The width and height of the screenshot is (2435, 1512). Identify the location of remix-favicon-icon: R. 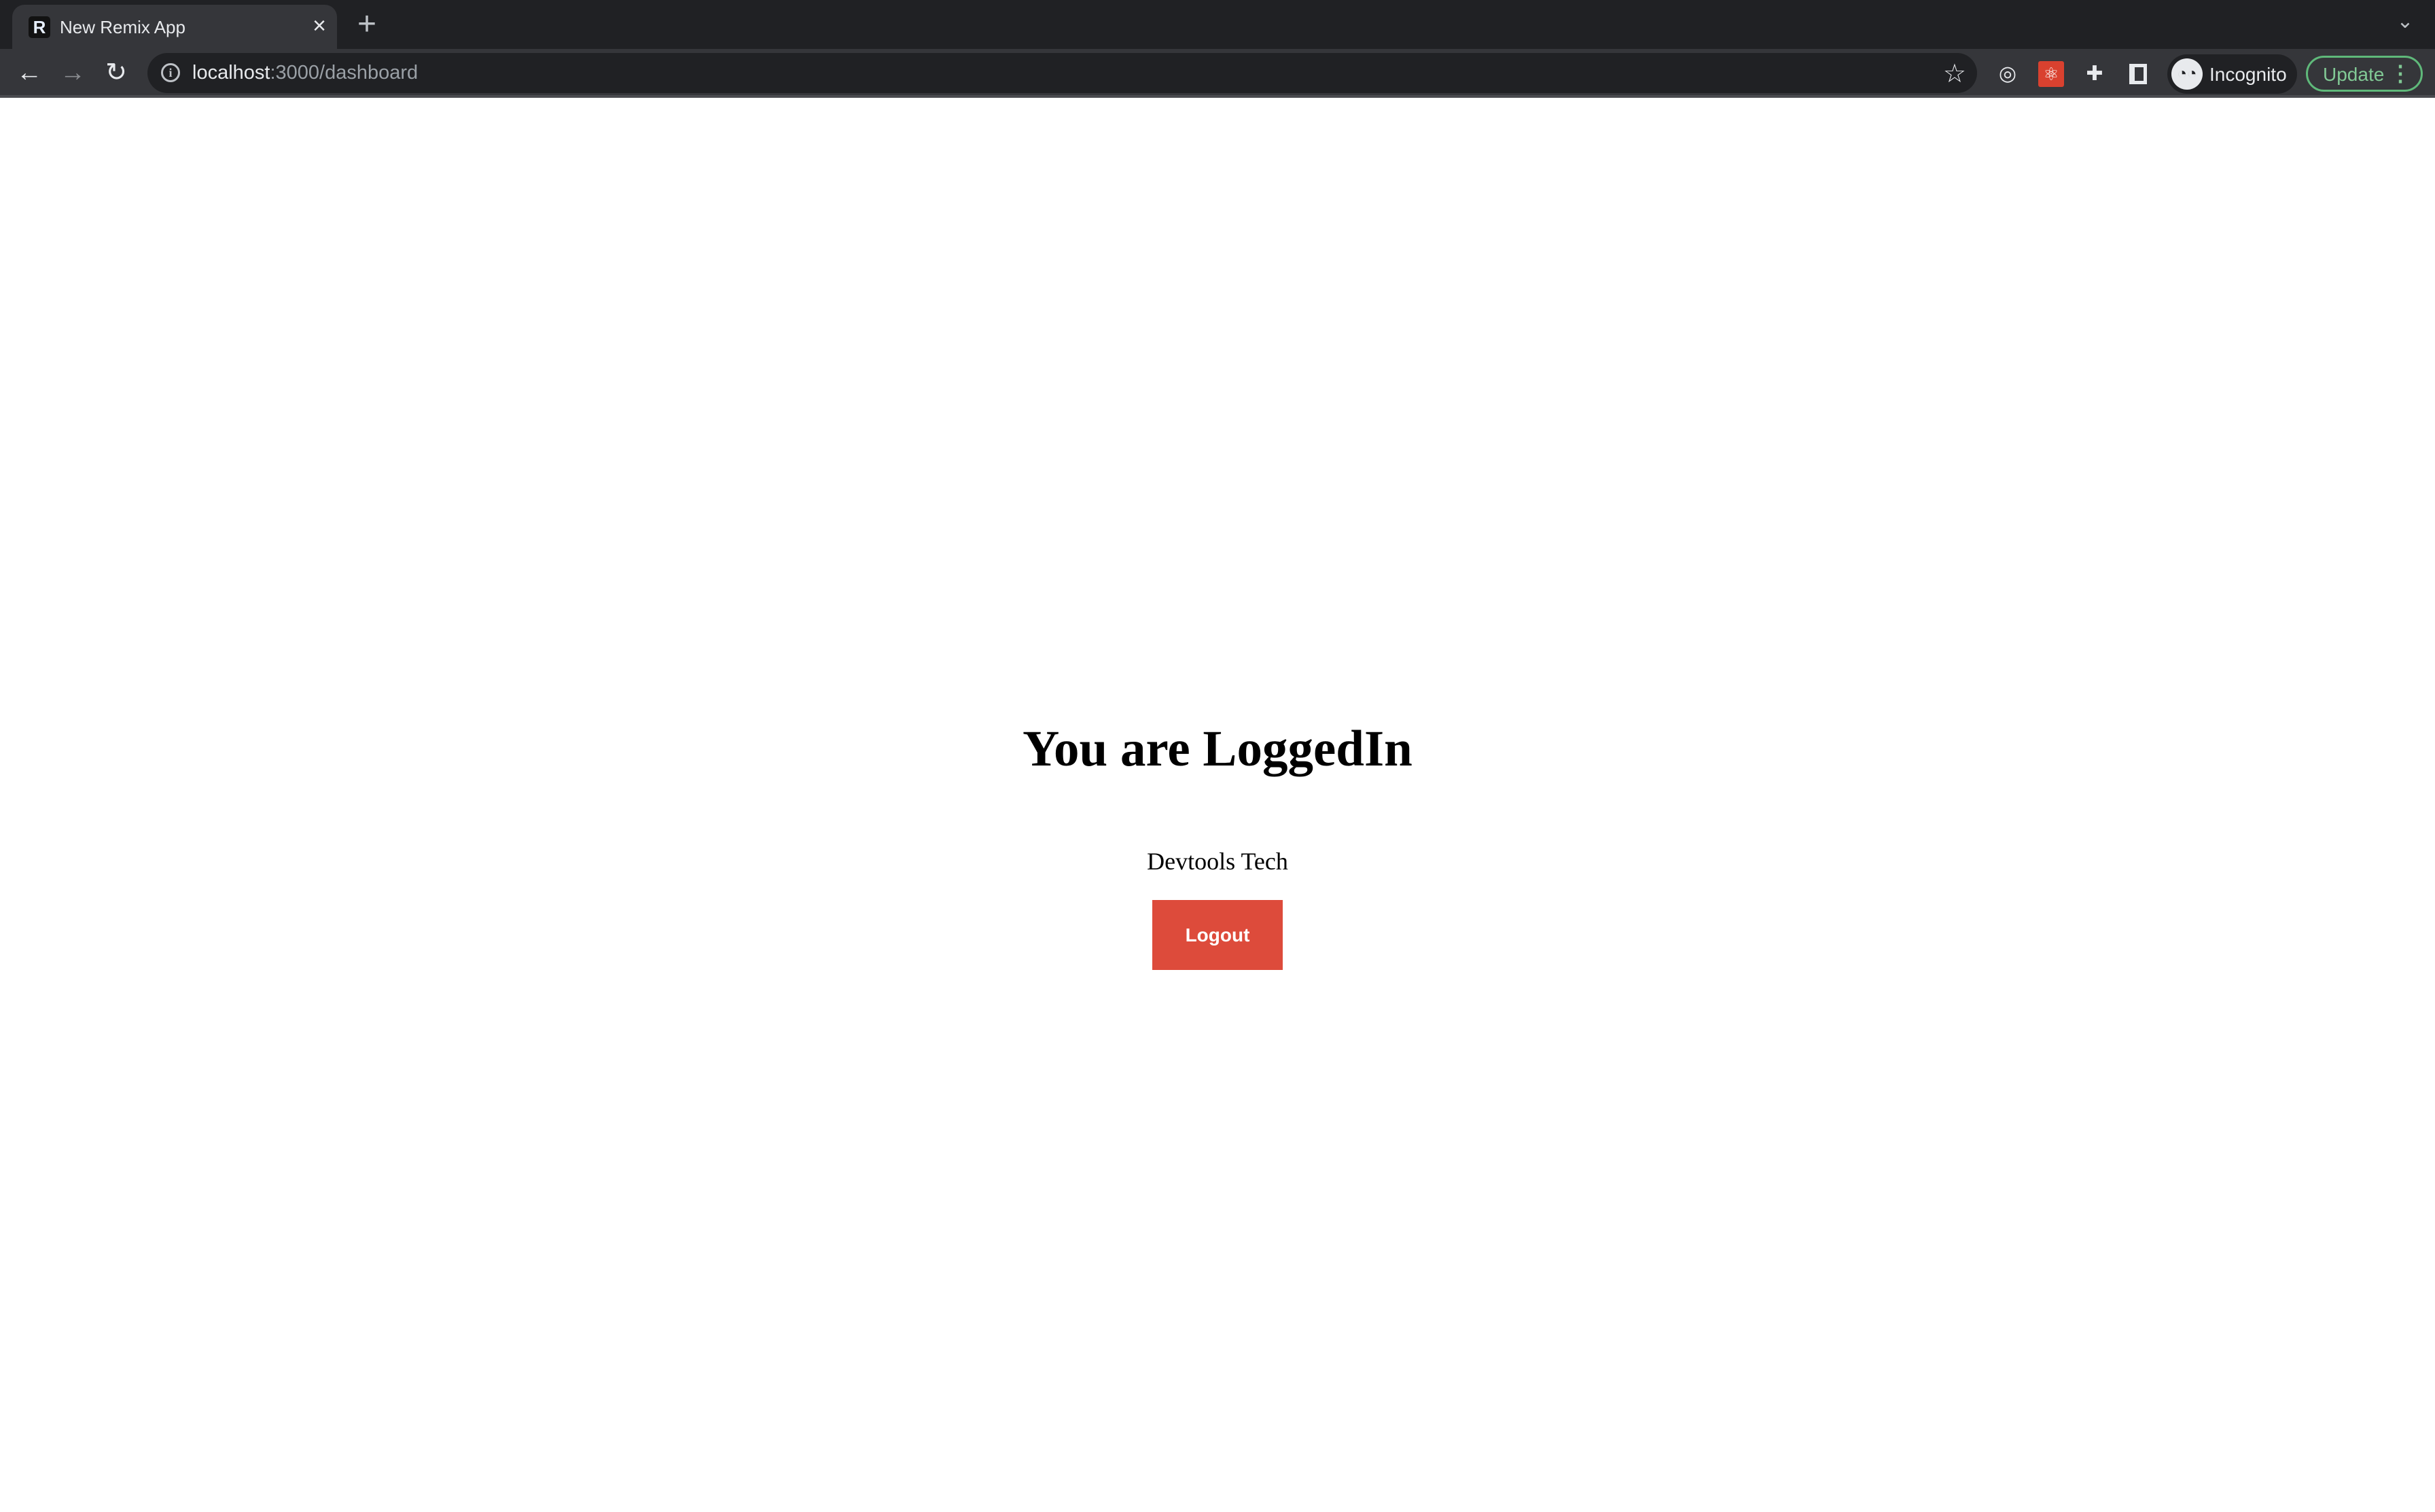
(39, 27).